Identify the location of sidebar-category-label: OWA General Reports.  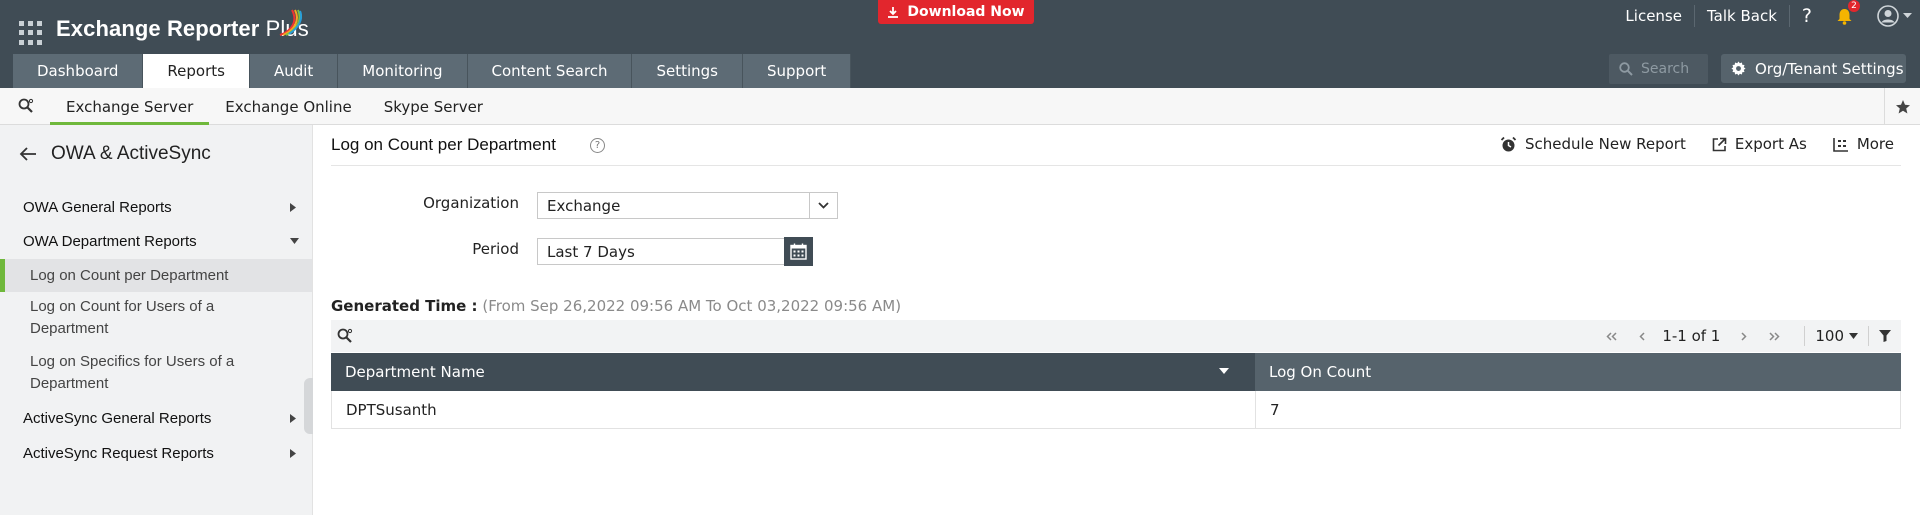
(97, 207).